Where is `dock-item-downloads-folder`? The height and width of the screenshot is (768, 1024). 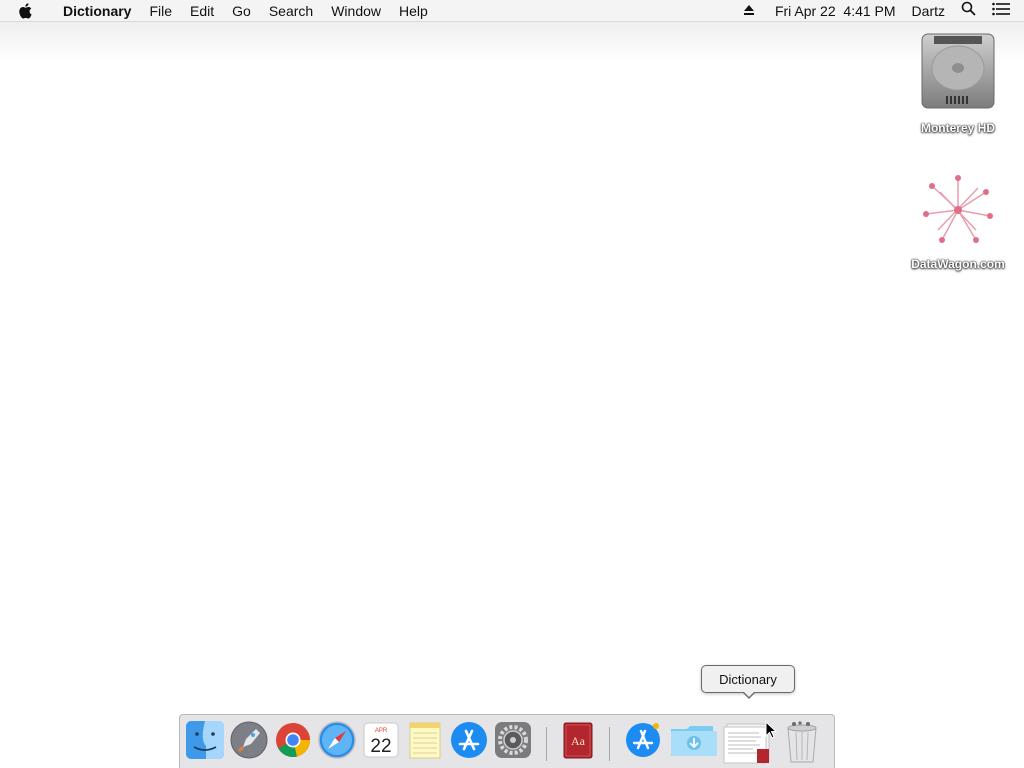
dock-item-downloads-folder is located at coordinates (693, 742).